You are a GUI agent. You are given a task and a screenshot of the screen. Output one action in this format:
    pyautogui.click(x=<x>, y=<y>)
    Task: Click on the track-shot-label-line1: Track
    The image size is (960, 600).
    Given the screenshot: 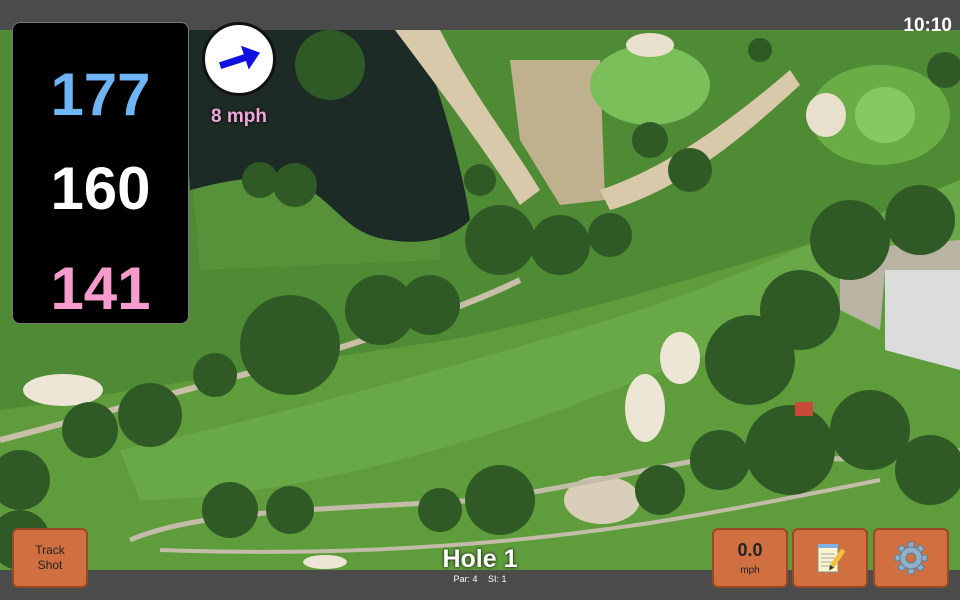 What is the action you would take?
    pyautogui.click(x=50, y=550)
    